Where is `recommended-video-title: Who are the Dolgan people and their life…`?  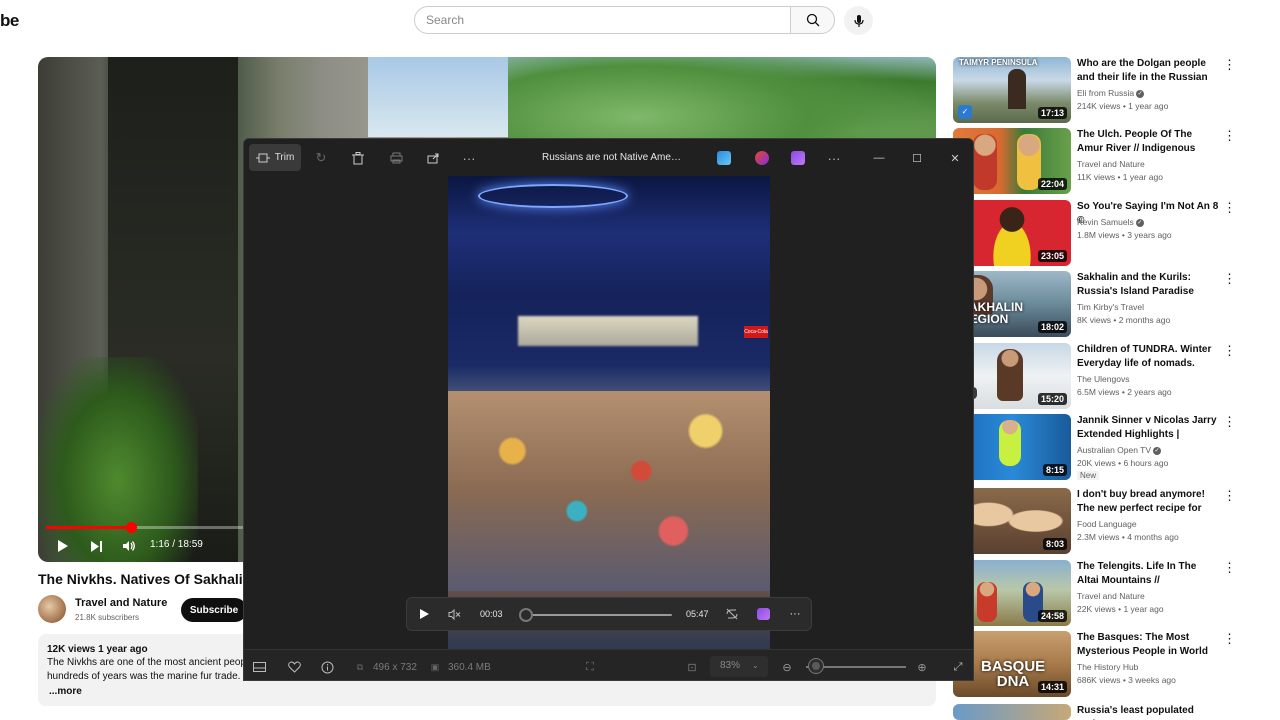 recommended-video-title: Who are the Dolgan people and their life… is located at coordinates (1148, 71).